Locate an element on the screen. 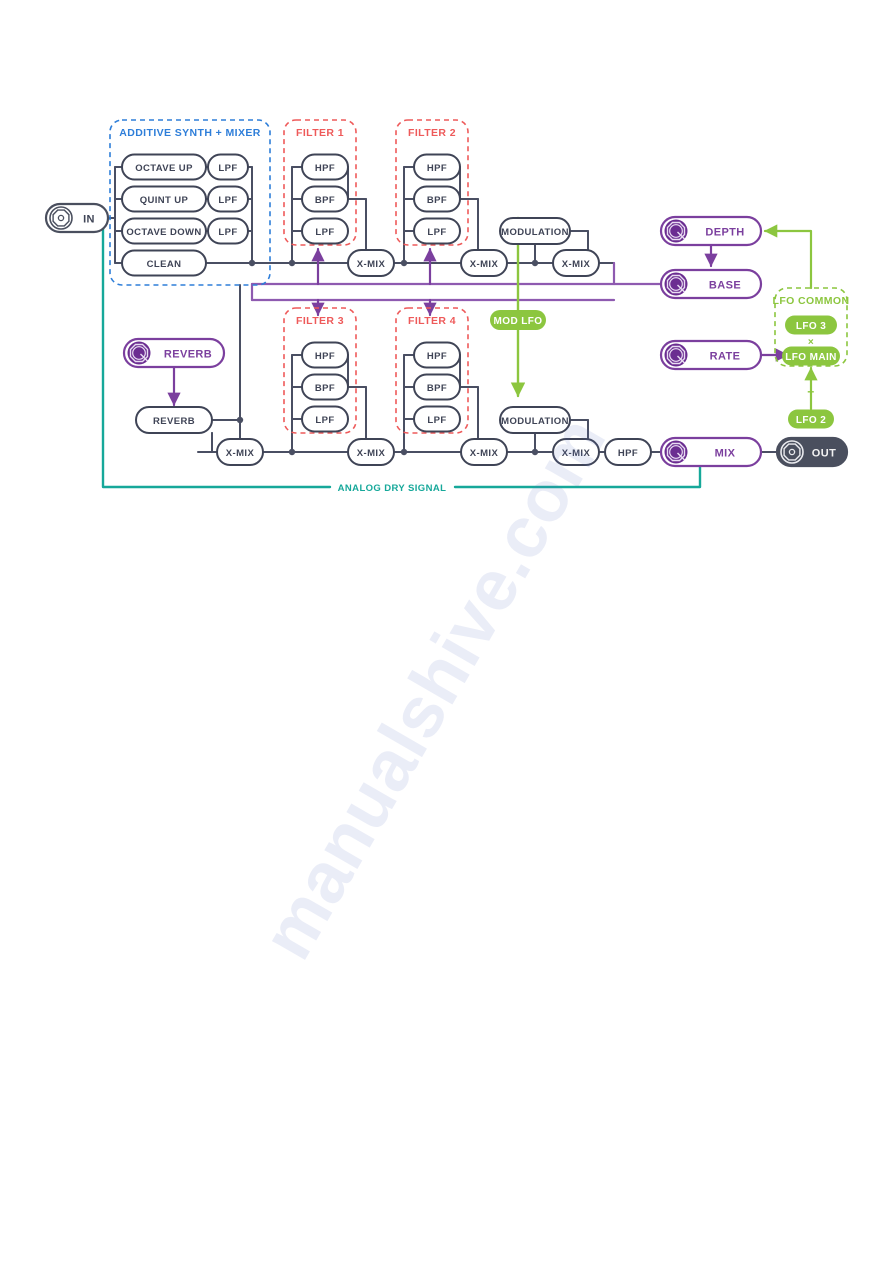 The image size is (894, 1268). filter1-mode-0-label: HPF is located at coordinates (325, 168).